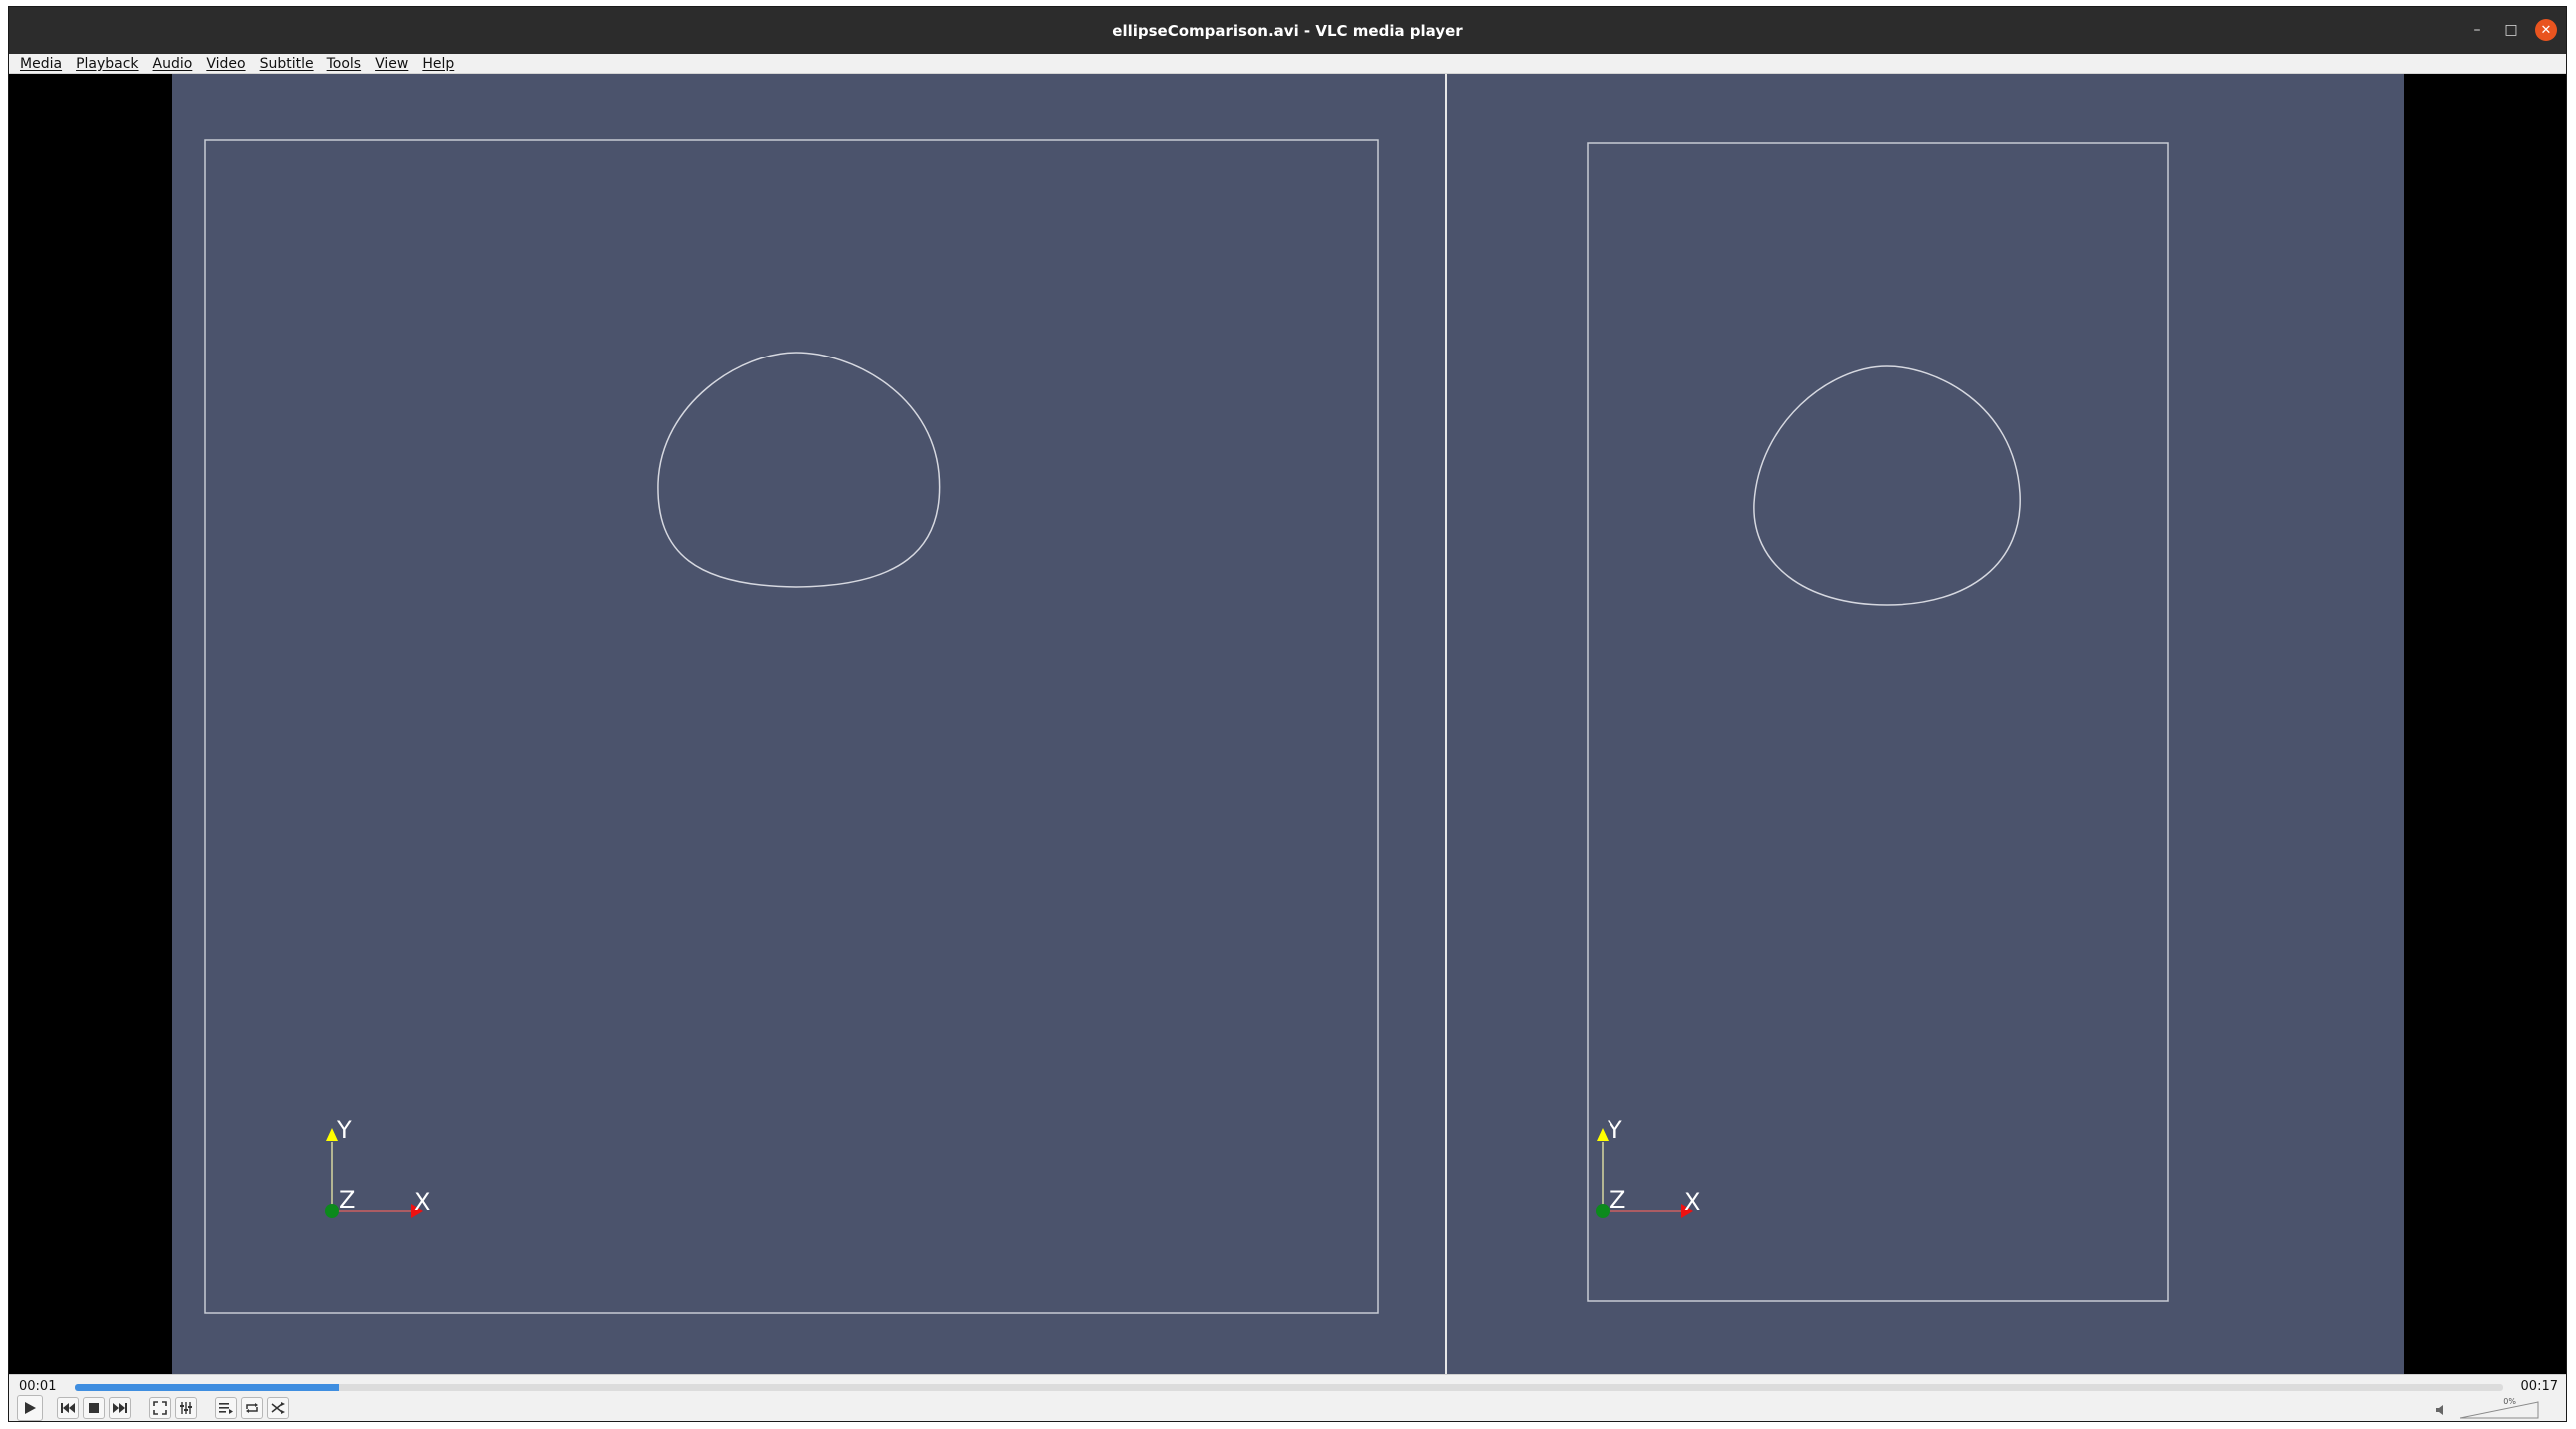  I want to click on minimize-icon: –, so click(2477, 30).